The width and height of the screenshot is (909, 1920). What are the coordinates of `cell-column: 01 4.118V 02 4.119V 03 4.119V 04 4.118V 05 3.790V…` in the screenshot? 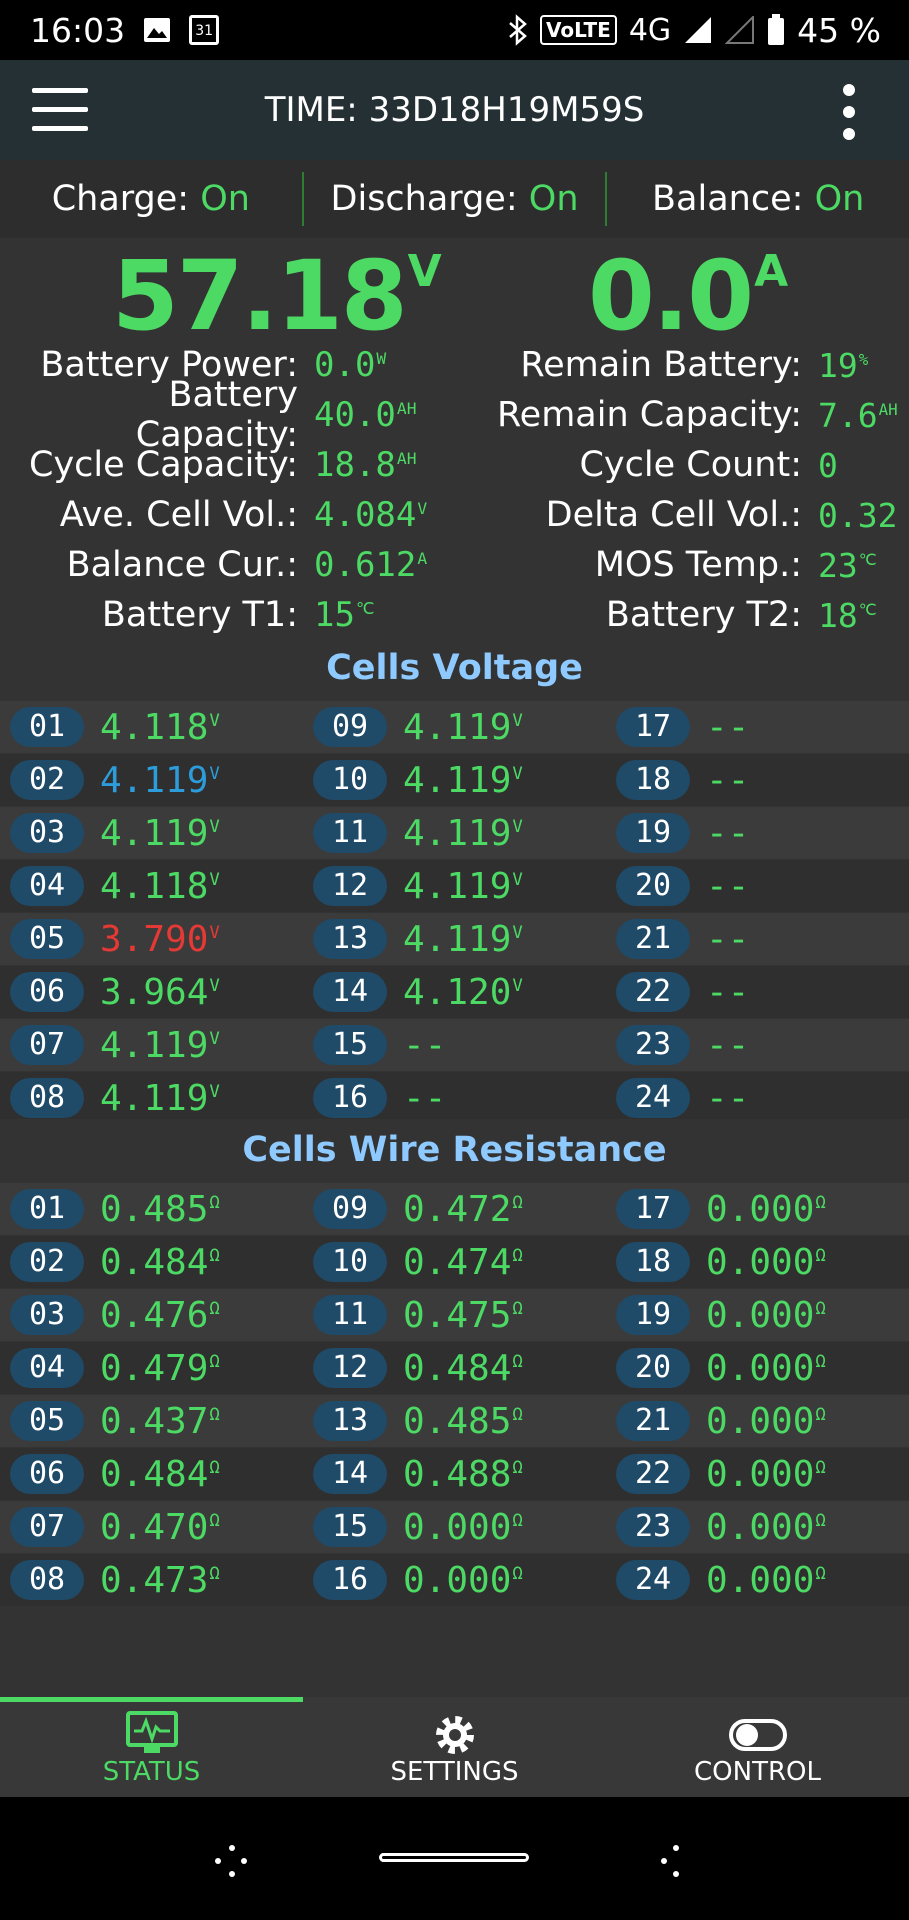 It's located at (151, 913).